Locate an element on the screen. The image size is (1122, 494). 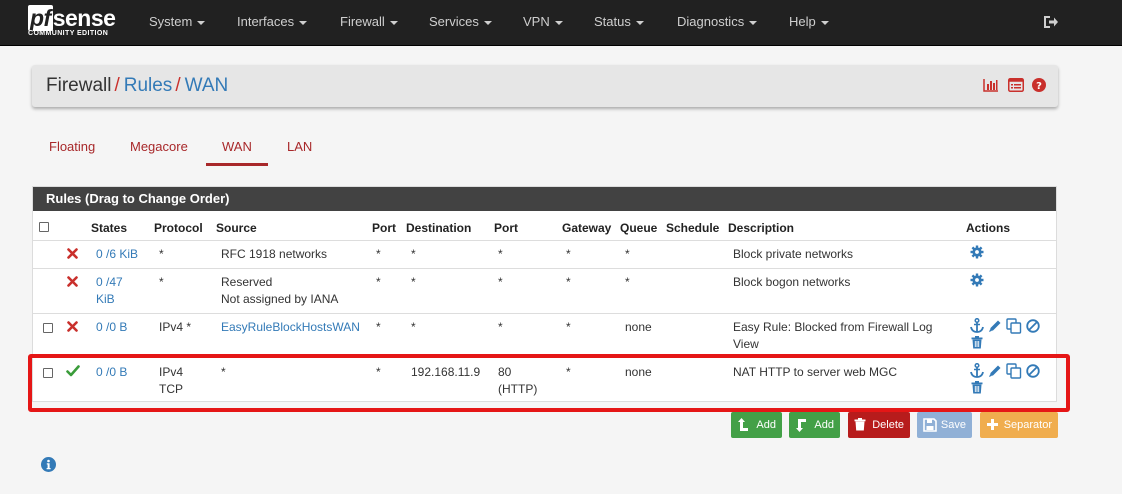
save-disk-icon is located at coordinates (930, 425).